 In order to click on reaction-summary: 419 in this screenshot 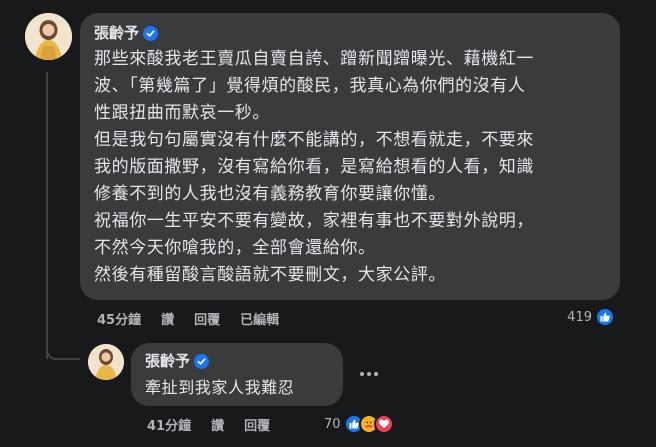, I will do `click(591, 317)`.